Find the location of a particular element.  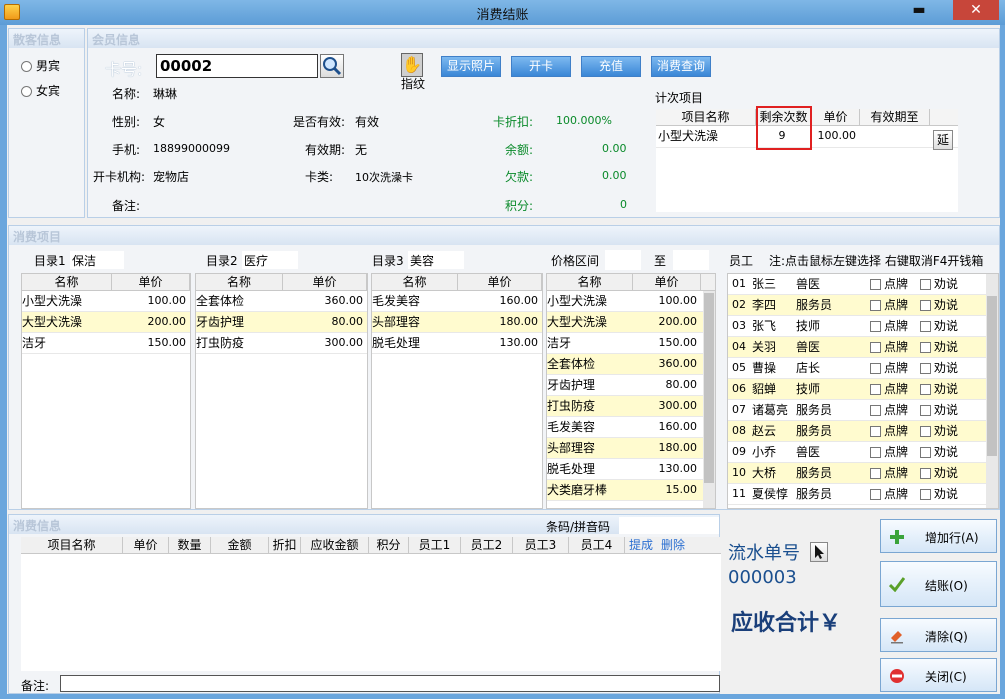

staff-role: 店长 is located at coordinates (808, 368).